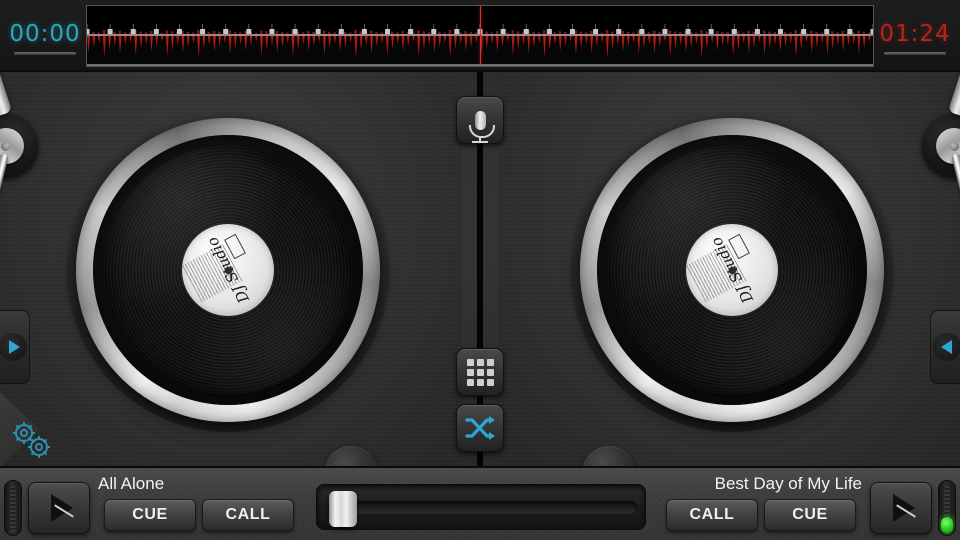 Image resolution: width=960 pixels, height=540 pixels. I want to click on grid-pads-icon, so click(480, 372).